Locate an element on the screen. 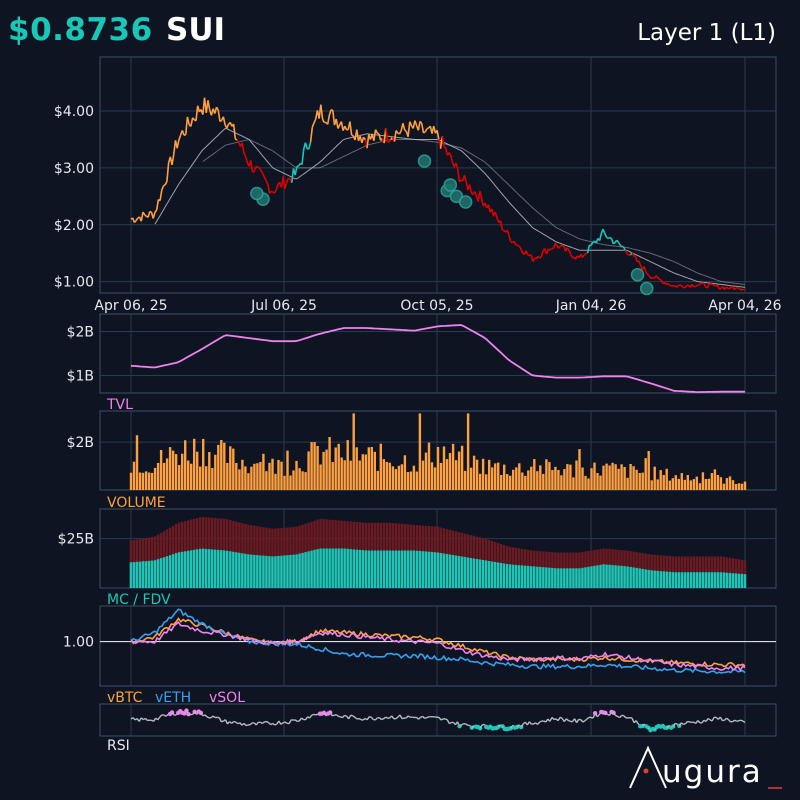 This screenshot has width=800, height=800. price-xtick-3: Jan 04, 26 is located at coordinates (591, 306).